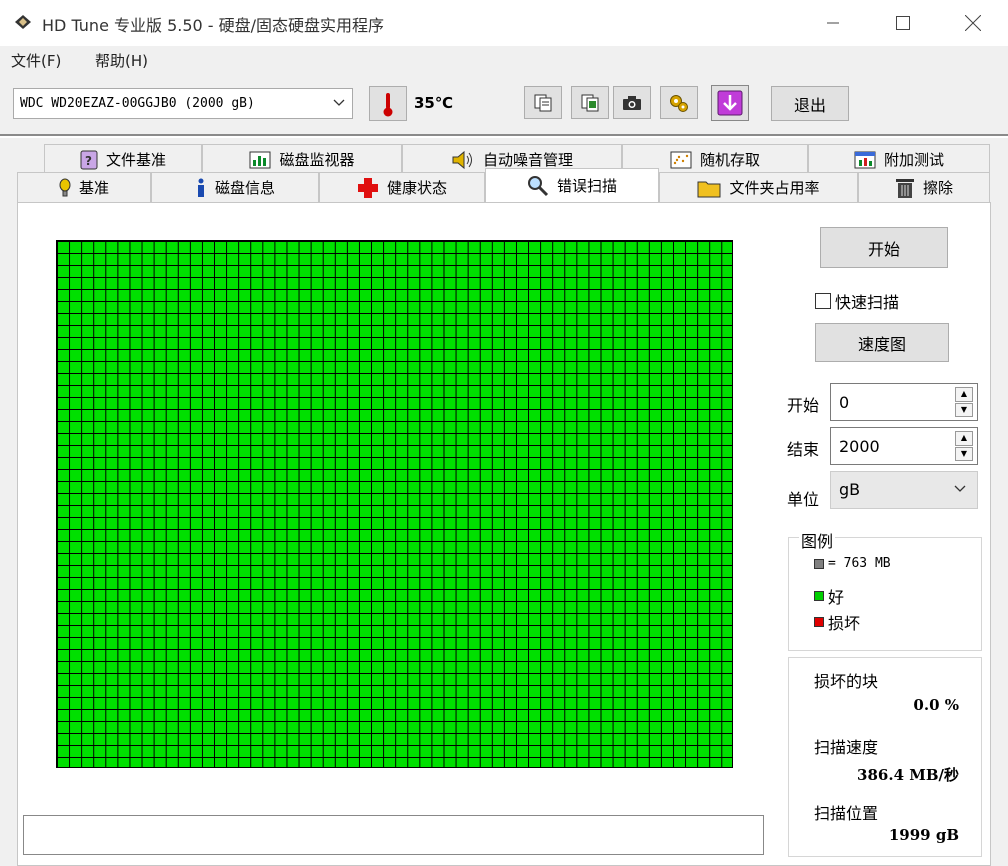 The width and height of the screenshot is (1008, 866). I want to click on scan-position-value: 1999 gB, so click(923, 835).